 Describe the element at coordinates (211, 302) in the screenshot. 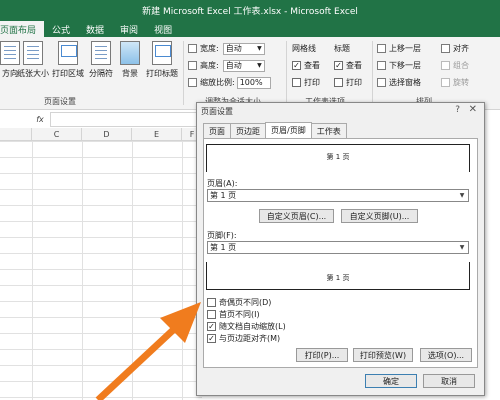

I see `different-odd-even-checkbox` at that location.